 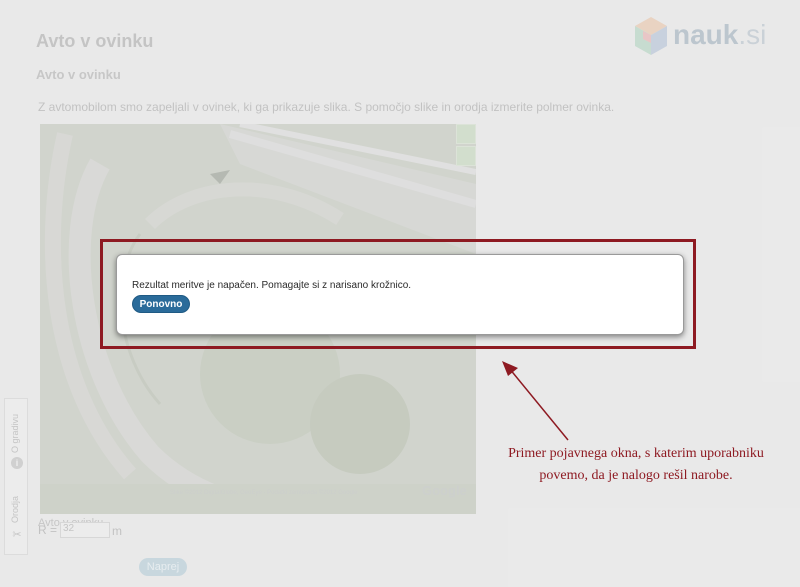 I want to click on callout-arrow-icon, so click(x=535, y=401).